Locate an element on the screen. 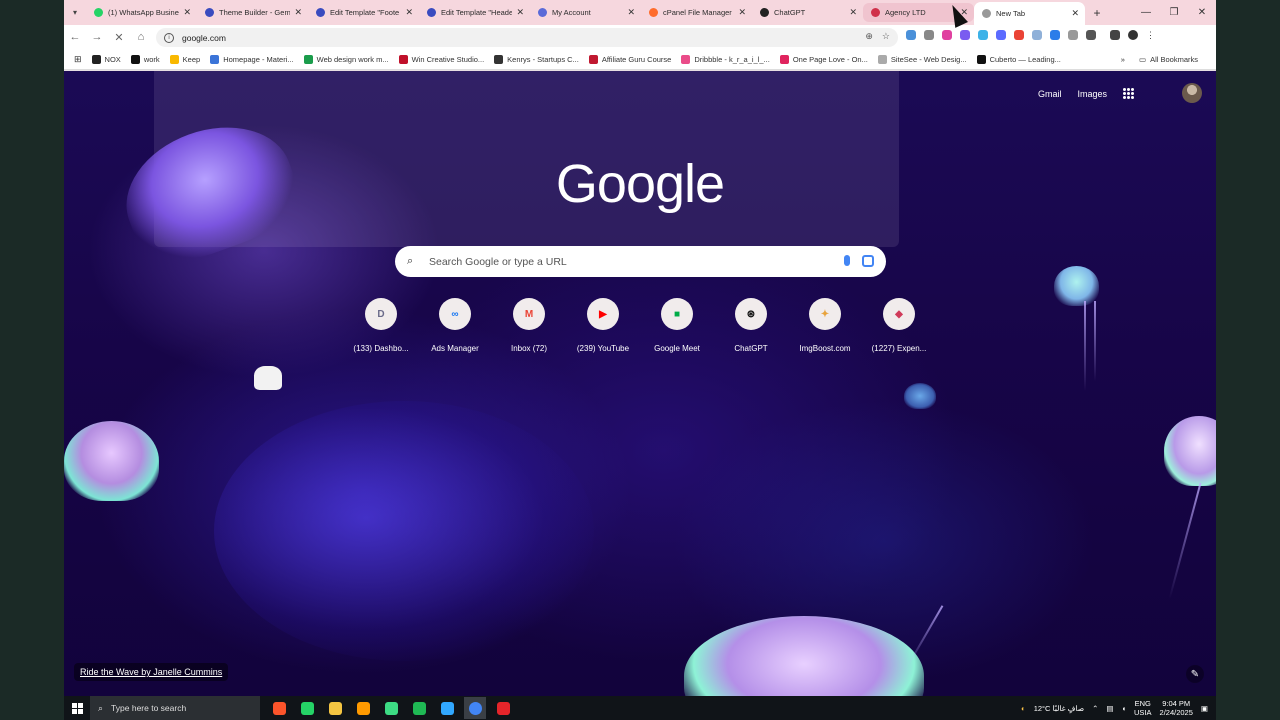 This screenshot has width=1280, height=720. google-apps-icon is located at coordinates (1128, 93).